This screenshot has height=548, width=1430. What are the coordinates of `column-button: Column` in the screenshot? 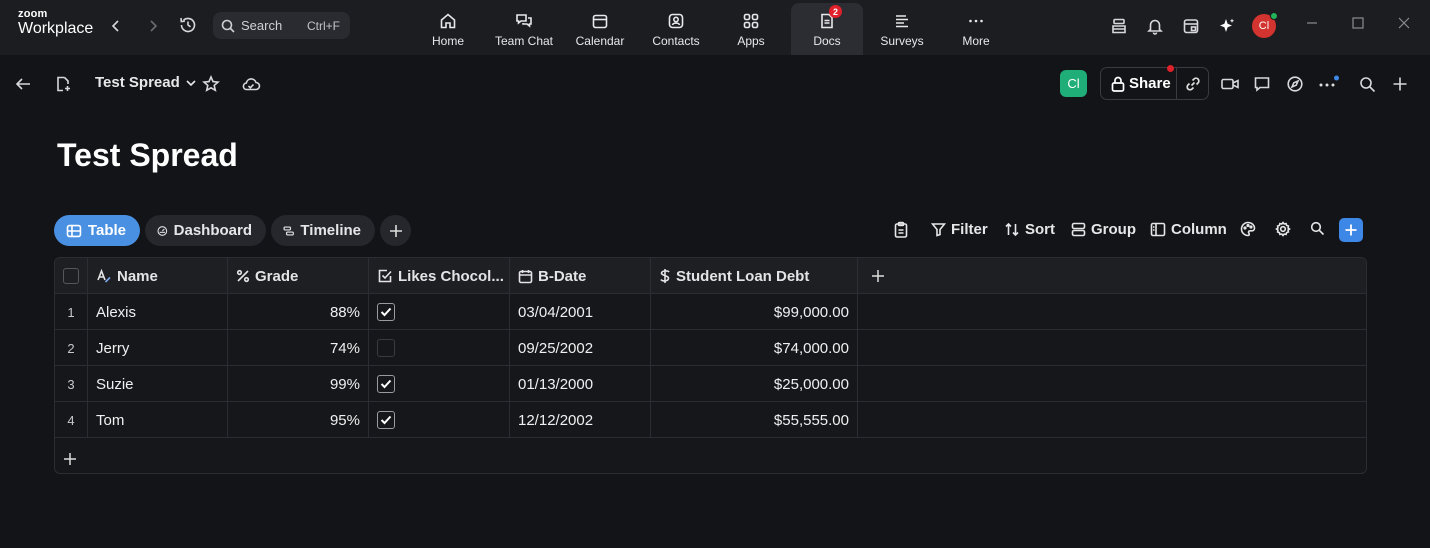 It's located at (1188, 229).